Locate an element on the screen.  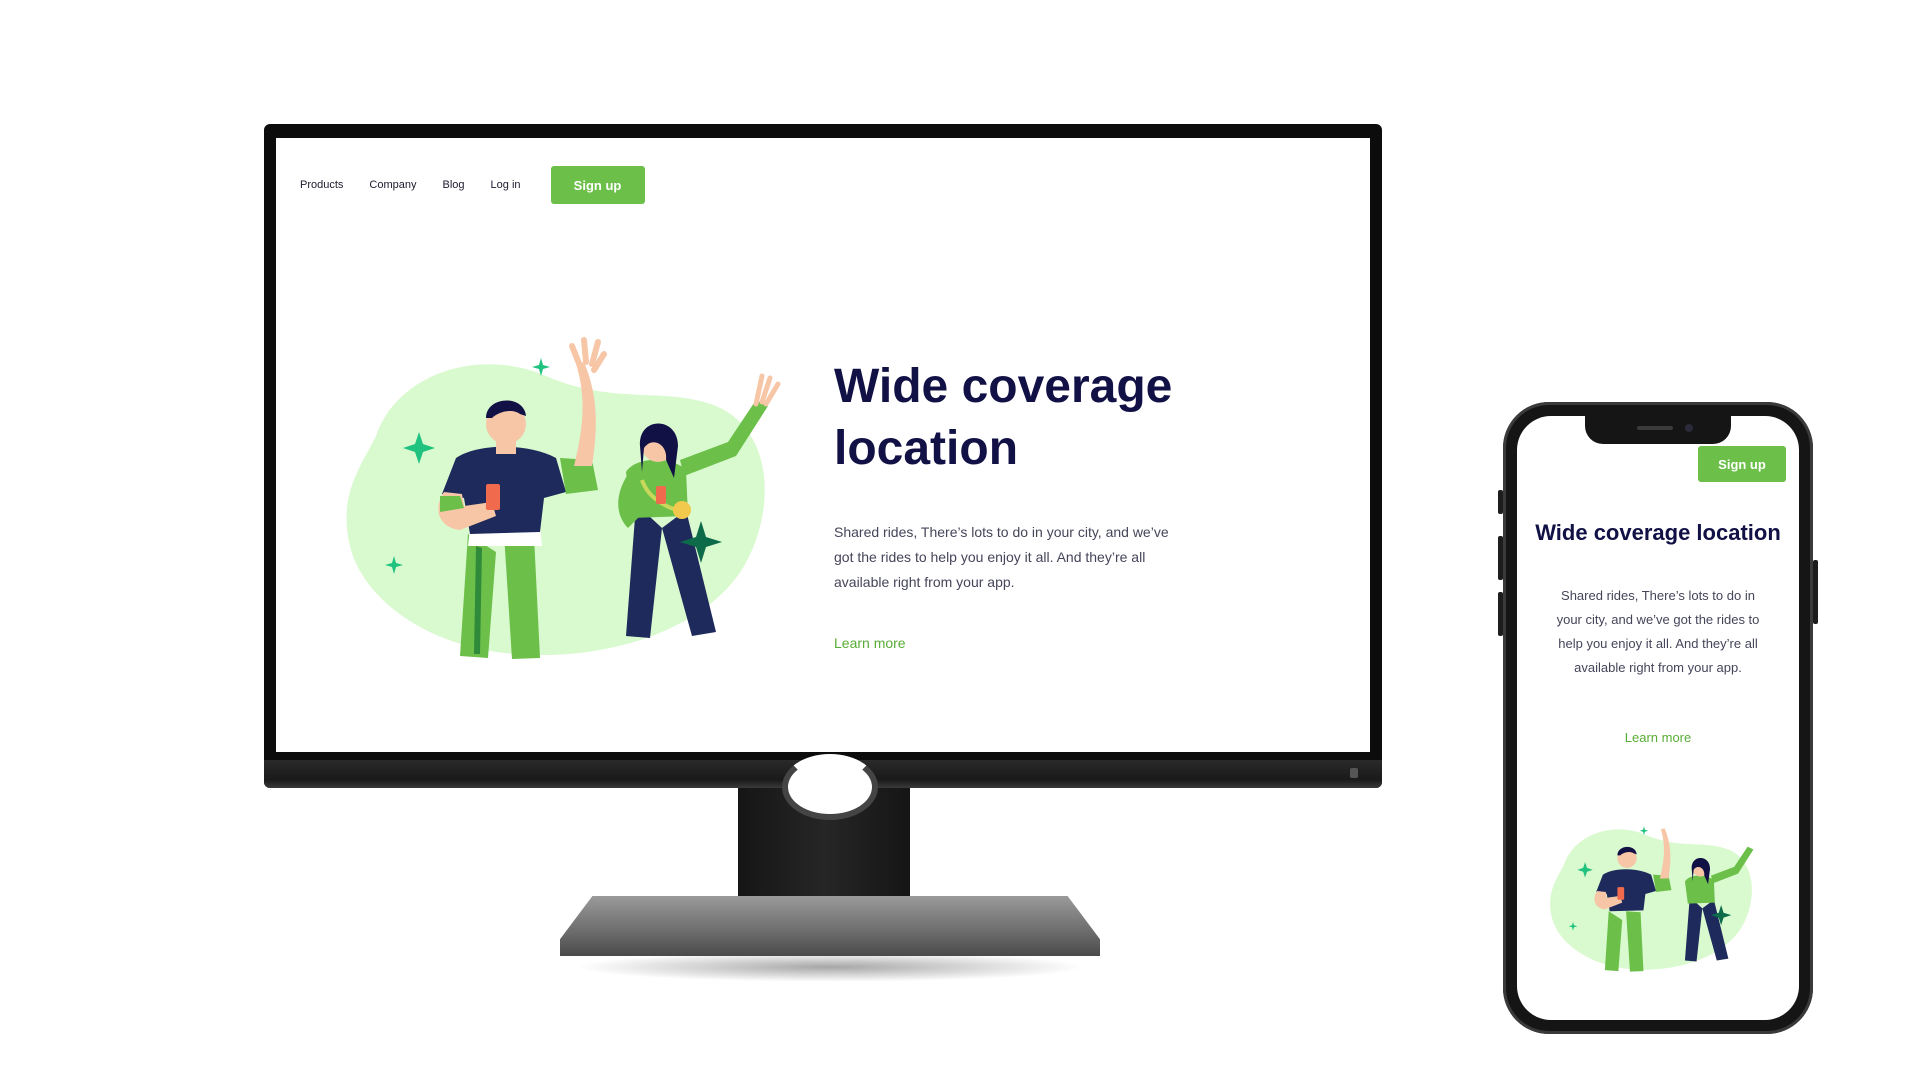
nav-link-blog: Blog is located at coordinates (454, 185).